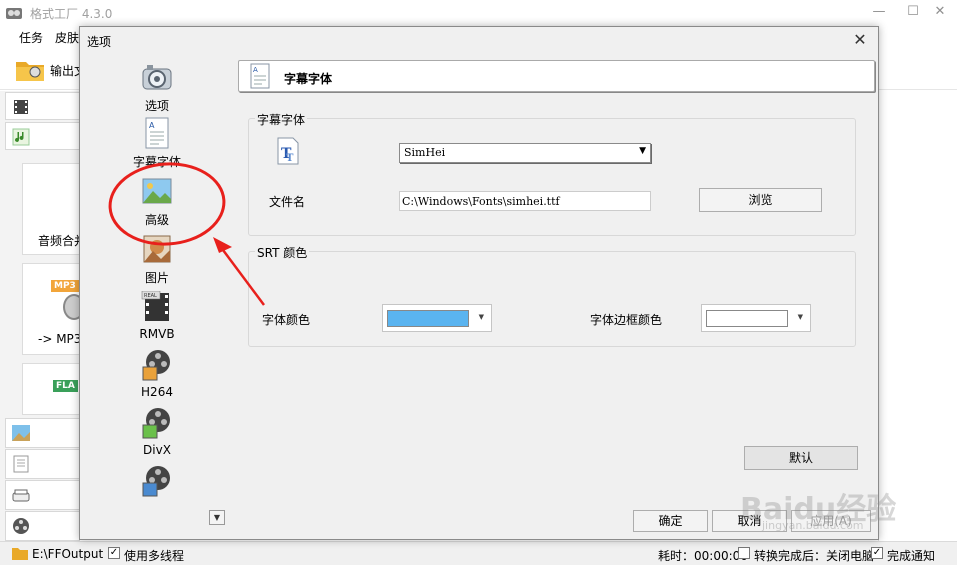 The height and width of the screenshot is (565, 957). What do you see at coordinates (917, 316) in the screenshot?
I see `task-list-area` at bounding box center [917, 316].